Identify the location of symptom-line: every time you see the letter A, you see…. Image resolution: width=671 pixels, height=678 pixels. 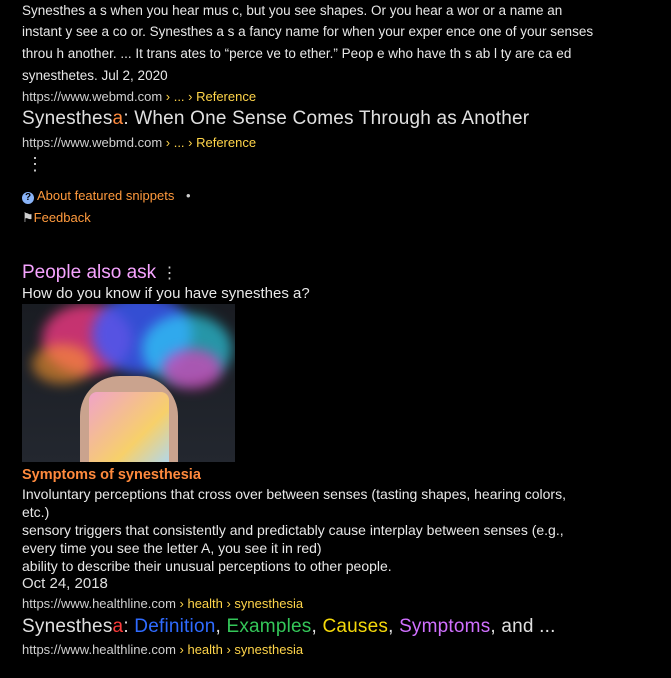
(172, 548).